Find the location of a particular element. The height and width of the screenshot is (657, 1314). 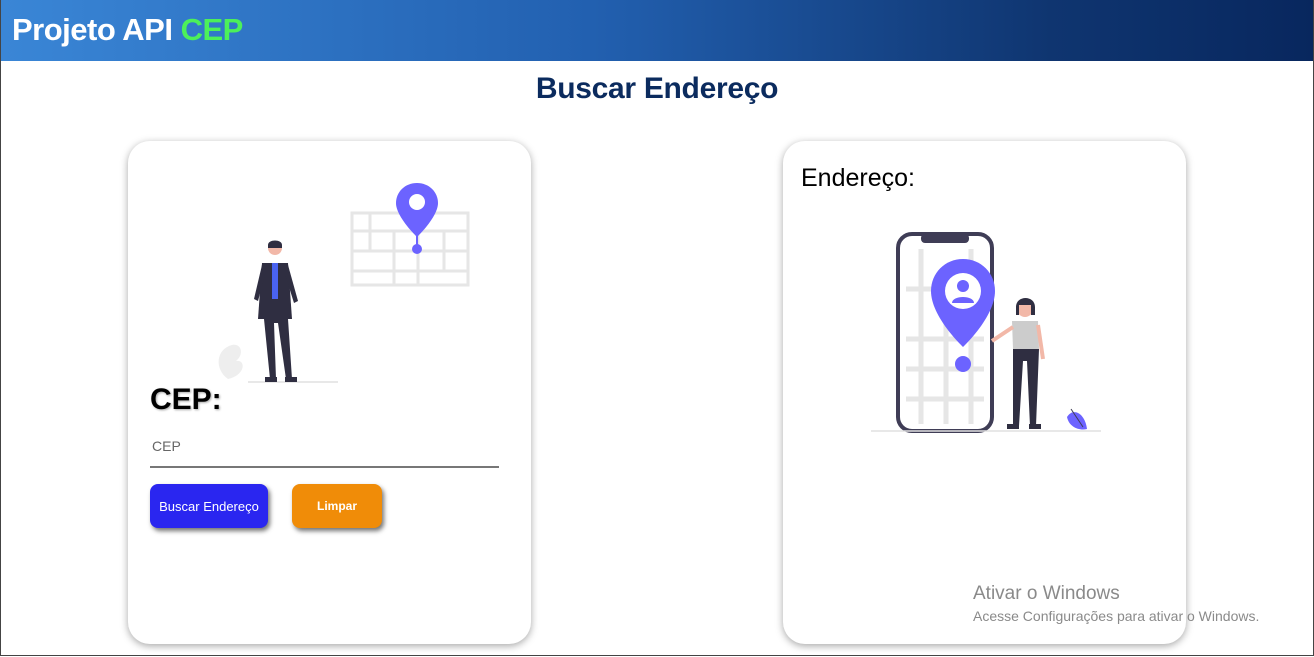

map-pin-icon is located at coordinates (417, 218).